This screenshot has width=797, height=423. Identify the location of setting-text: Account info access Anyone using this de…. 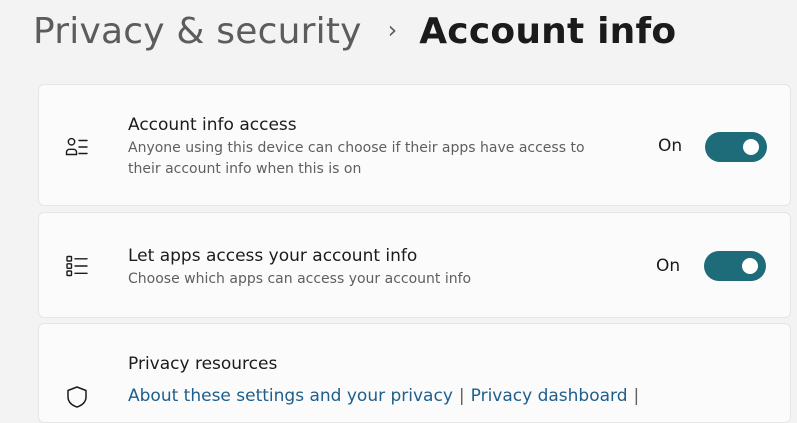
(363, 146).